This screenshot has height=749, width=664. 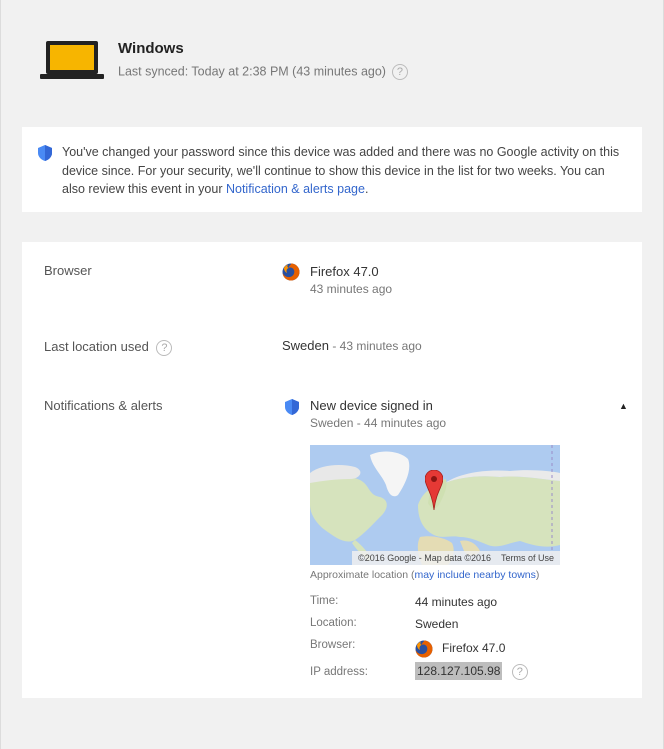 What do you see at coordinates (295, 189) in the screenshot?
I see `notification-alerts-link: Notification & alerts page` at bounding box center [295, 189].